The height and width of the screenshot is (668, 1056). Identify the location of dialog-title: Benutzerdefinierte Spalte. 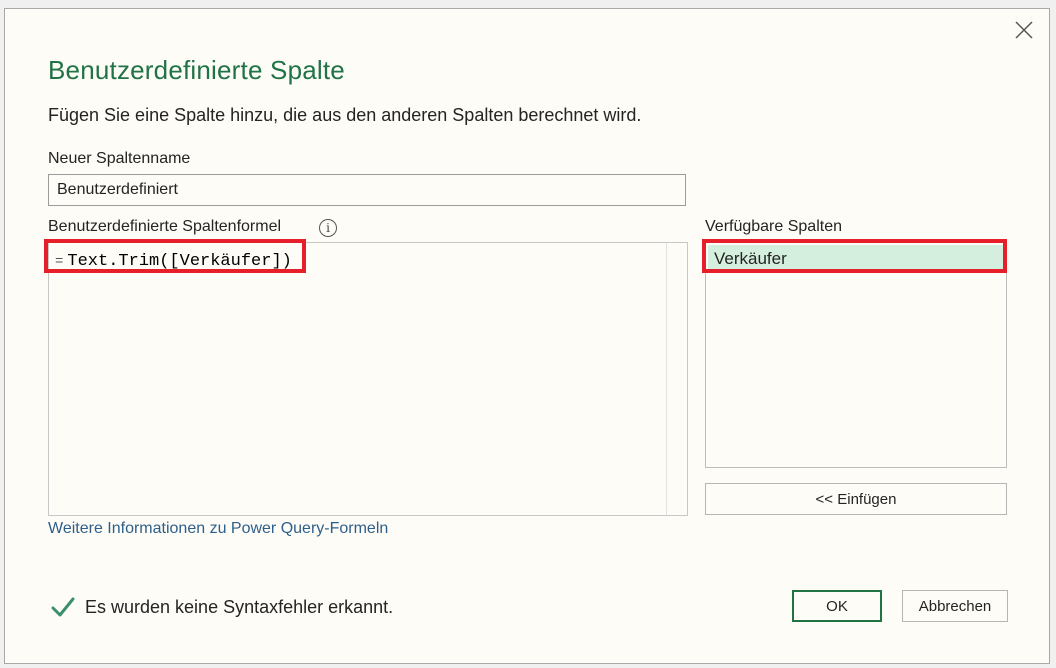
(196, 70).